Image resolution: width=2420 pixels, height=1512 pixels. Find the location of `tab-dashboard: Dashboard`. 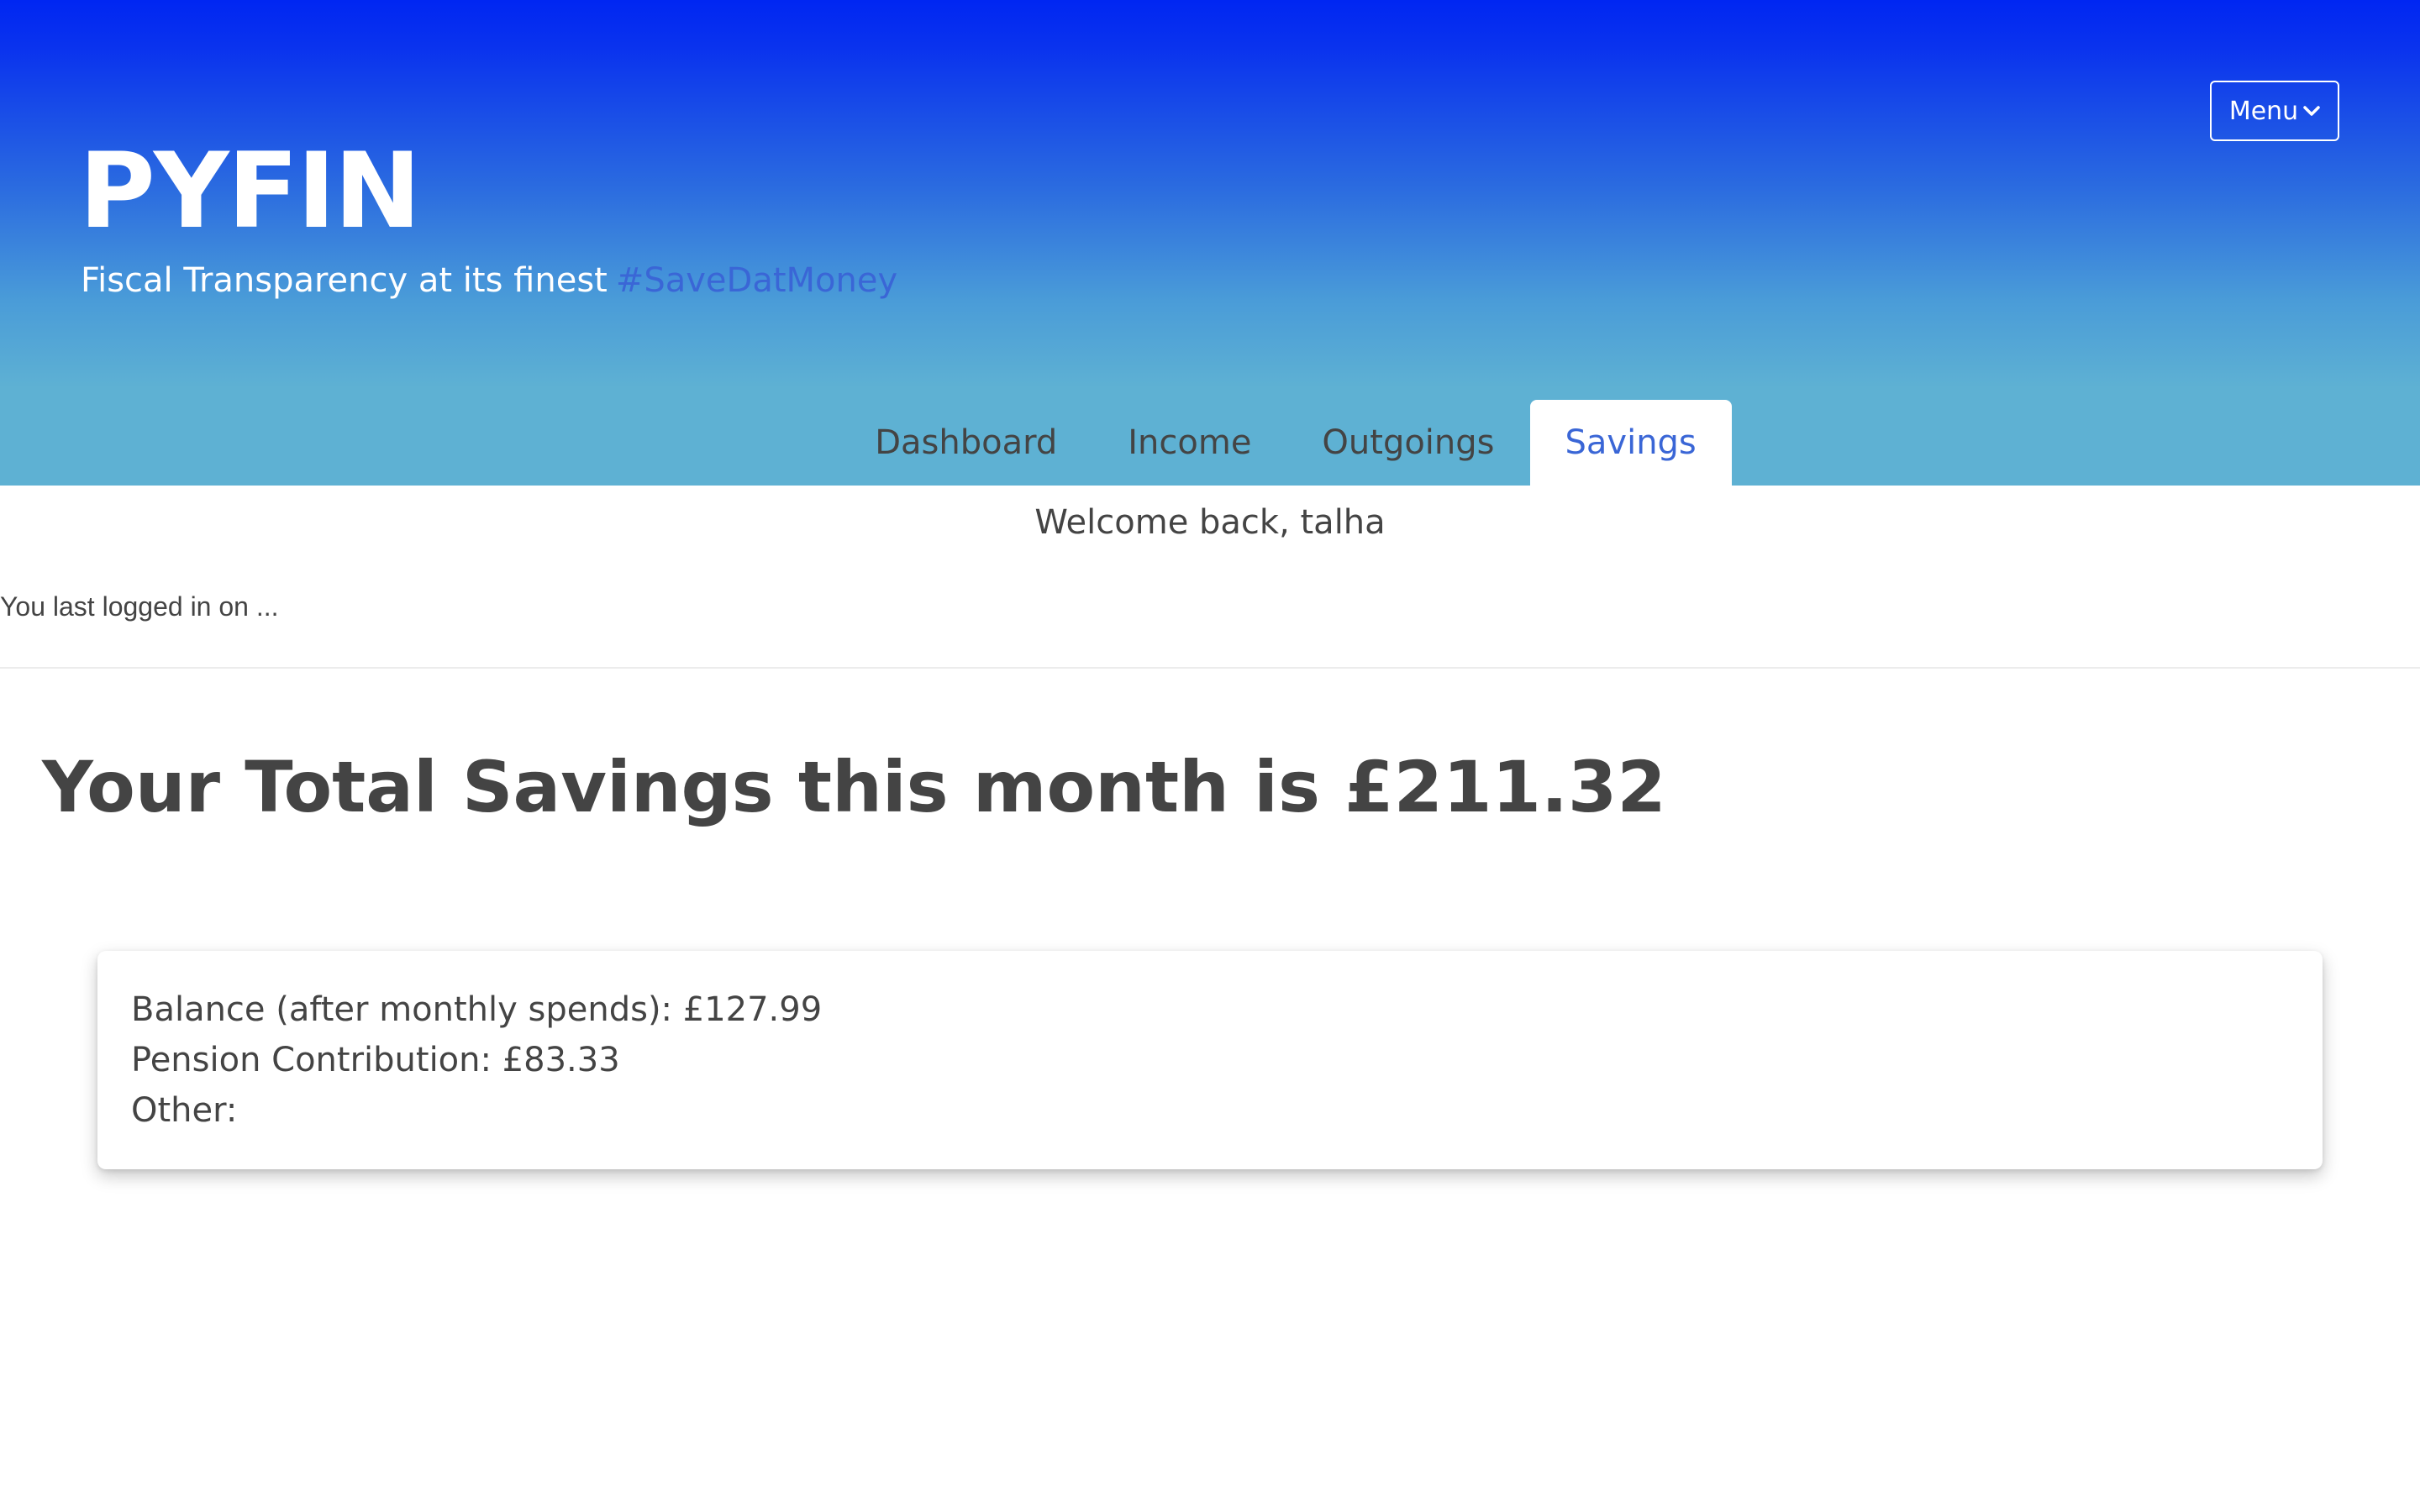

tab-dashboard: Dashboard is located at coordinates (965, 443).